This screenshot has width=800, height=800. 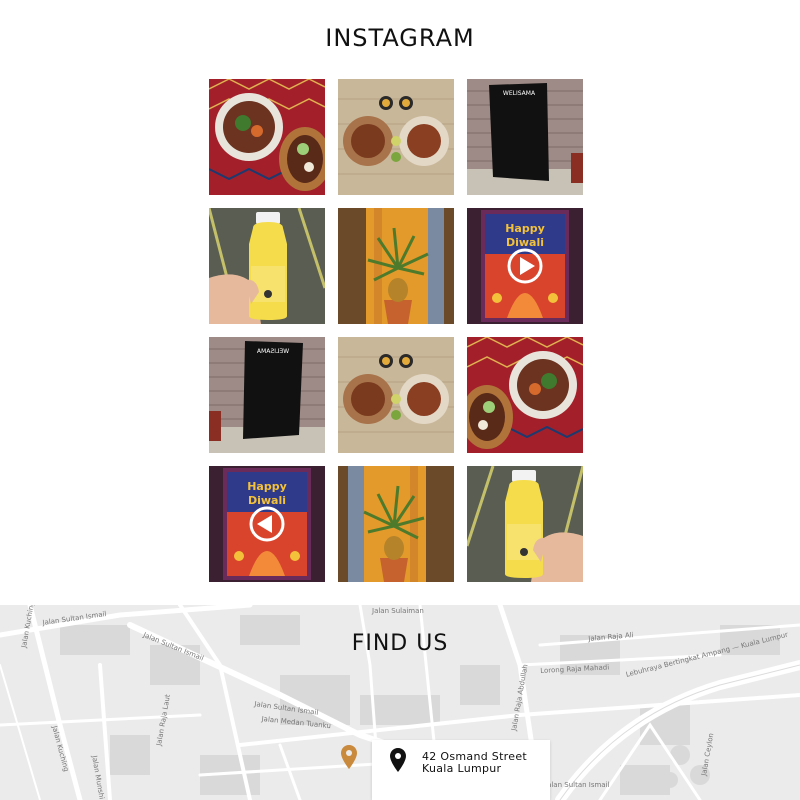 What do you see at coordinates (400, 643) in the screenshot?
I see `find-us-heading: FIND US` at bounding box center [400, 643].